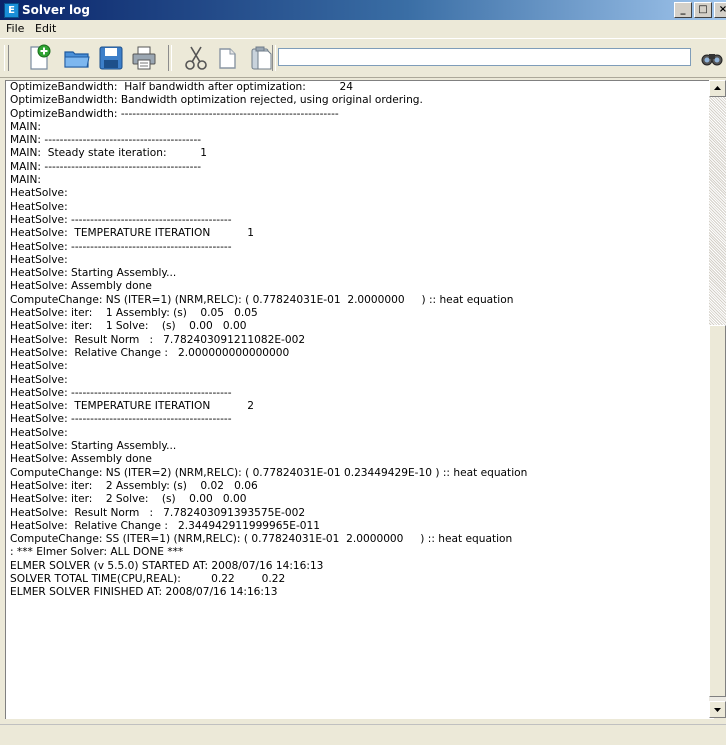 This screenshot has width=726, height=745. I want to click on log-line: HeatSolve: TEMPERATURE ITERATION 1, so click(132, 233).